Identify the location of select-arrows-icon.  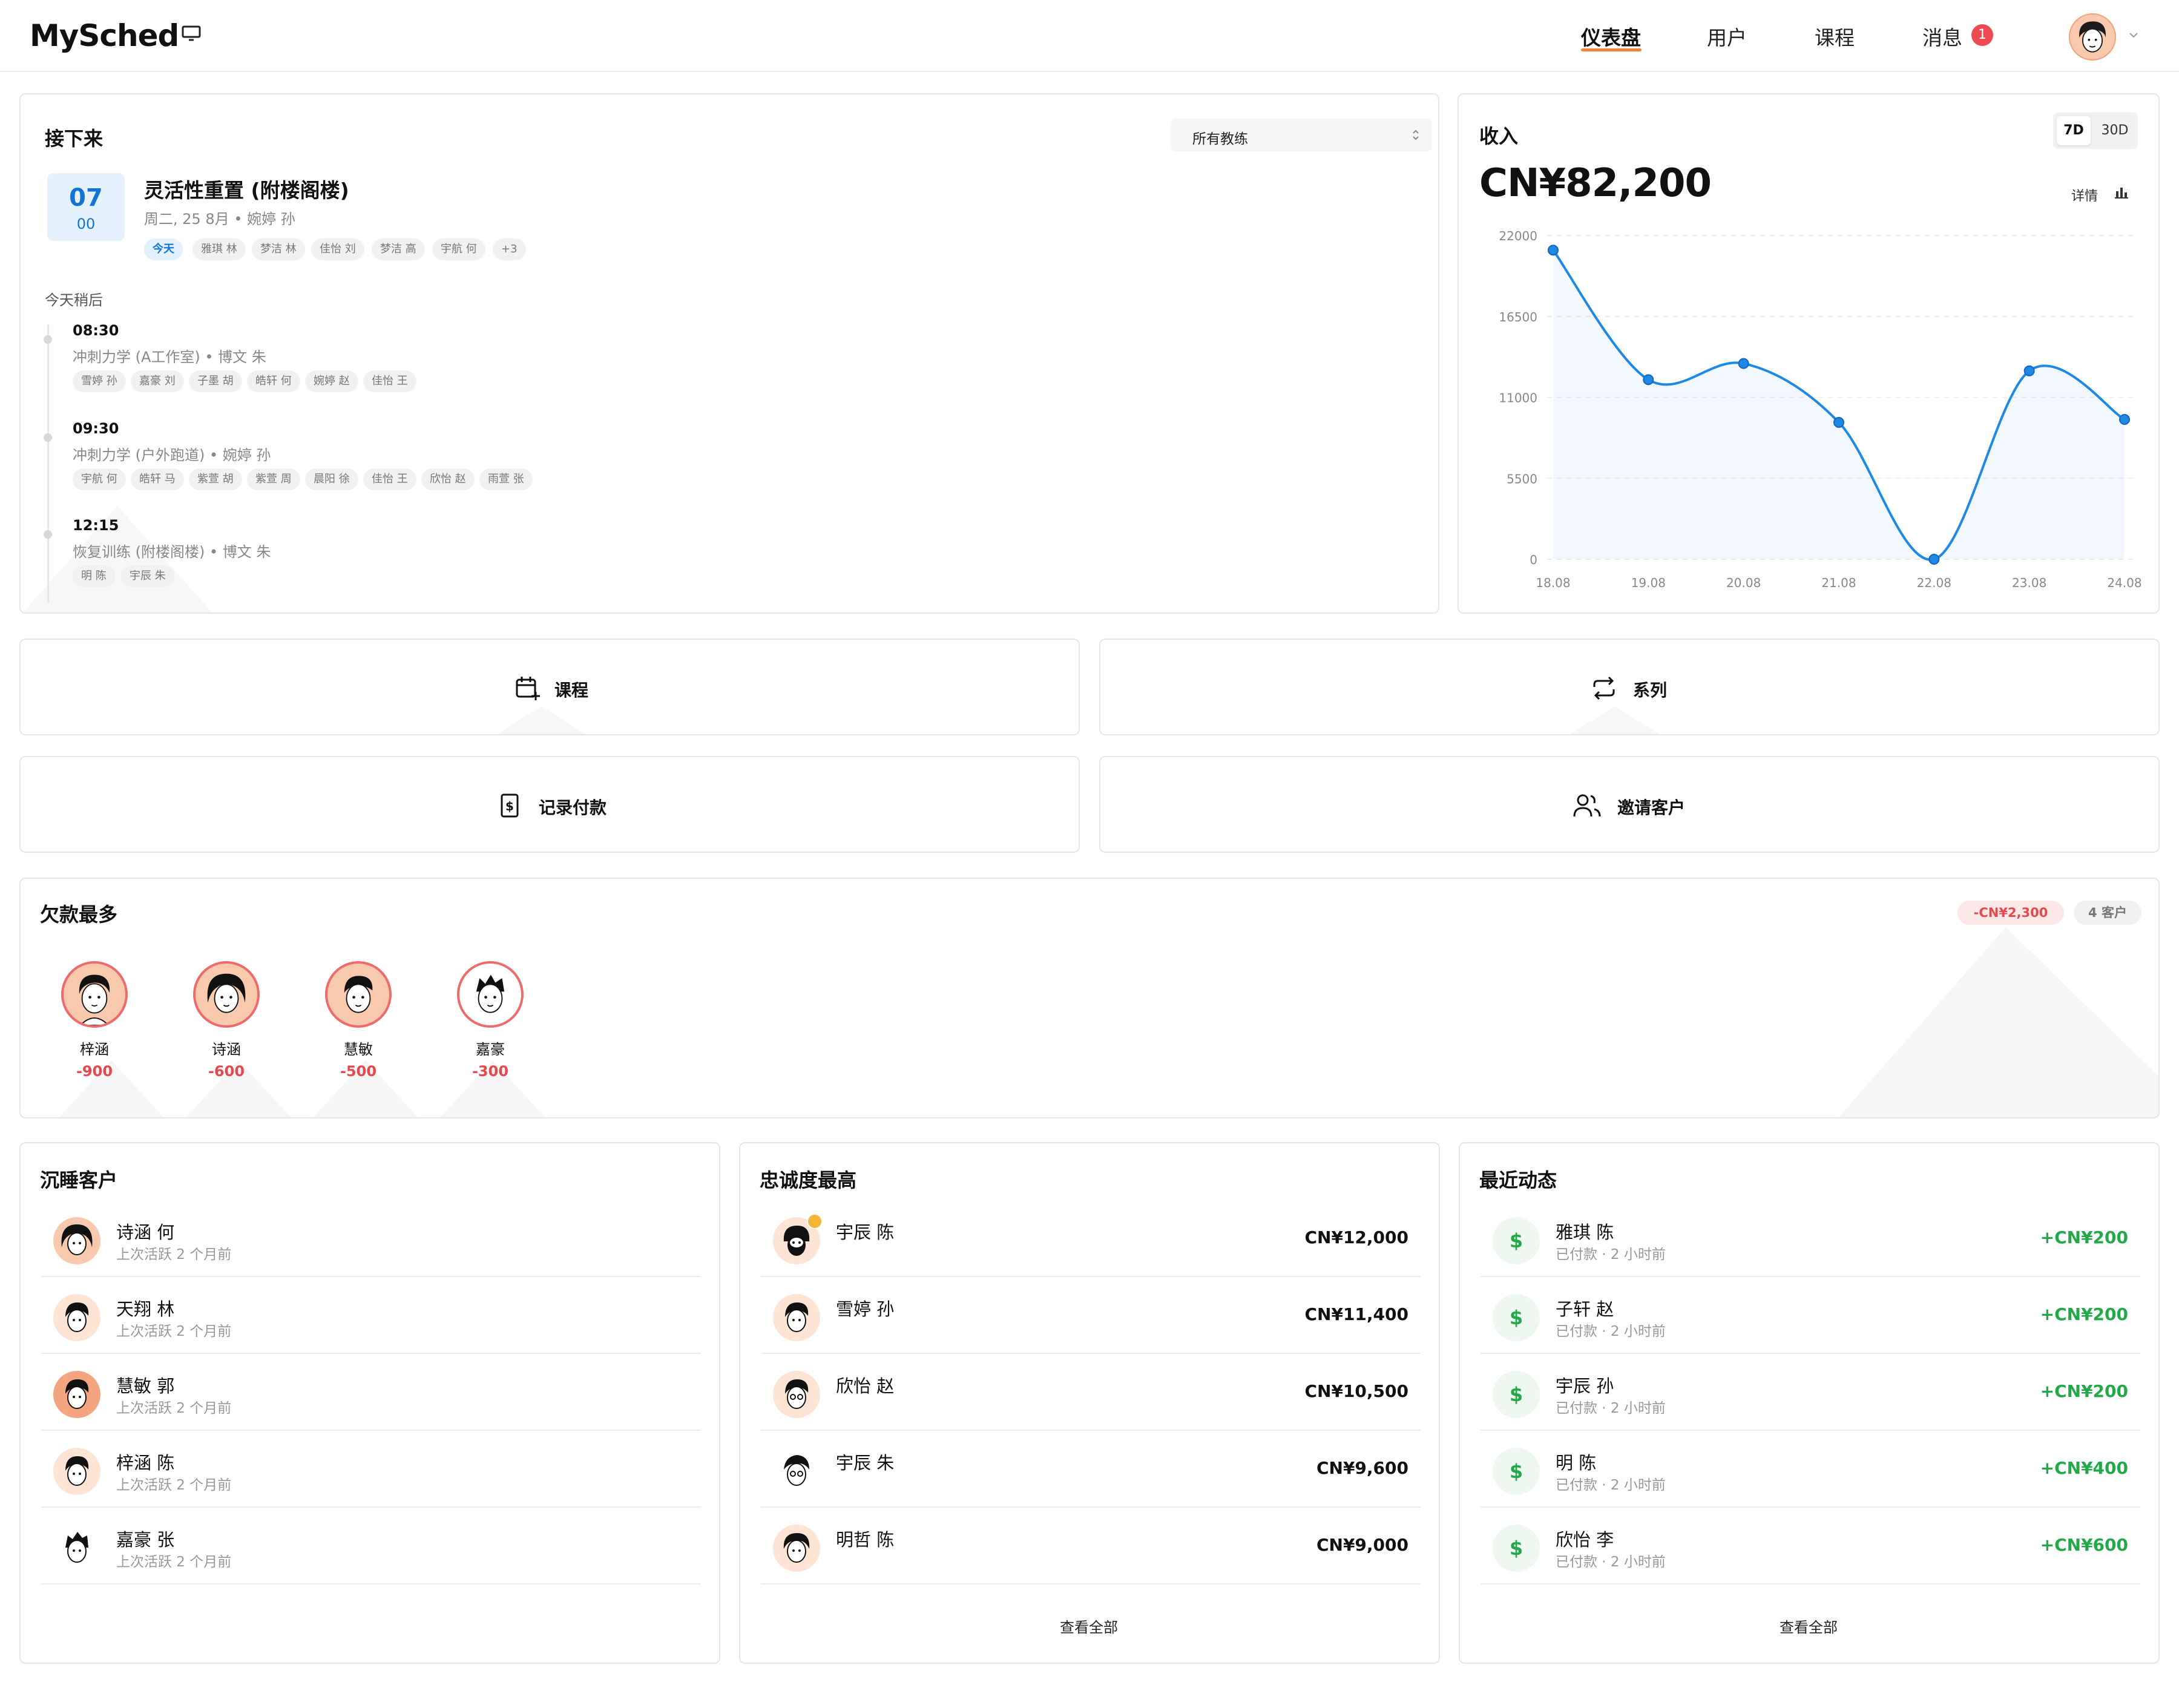
(1416, 135).